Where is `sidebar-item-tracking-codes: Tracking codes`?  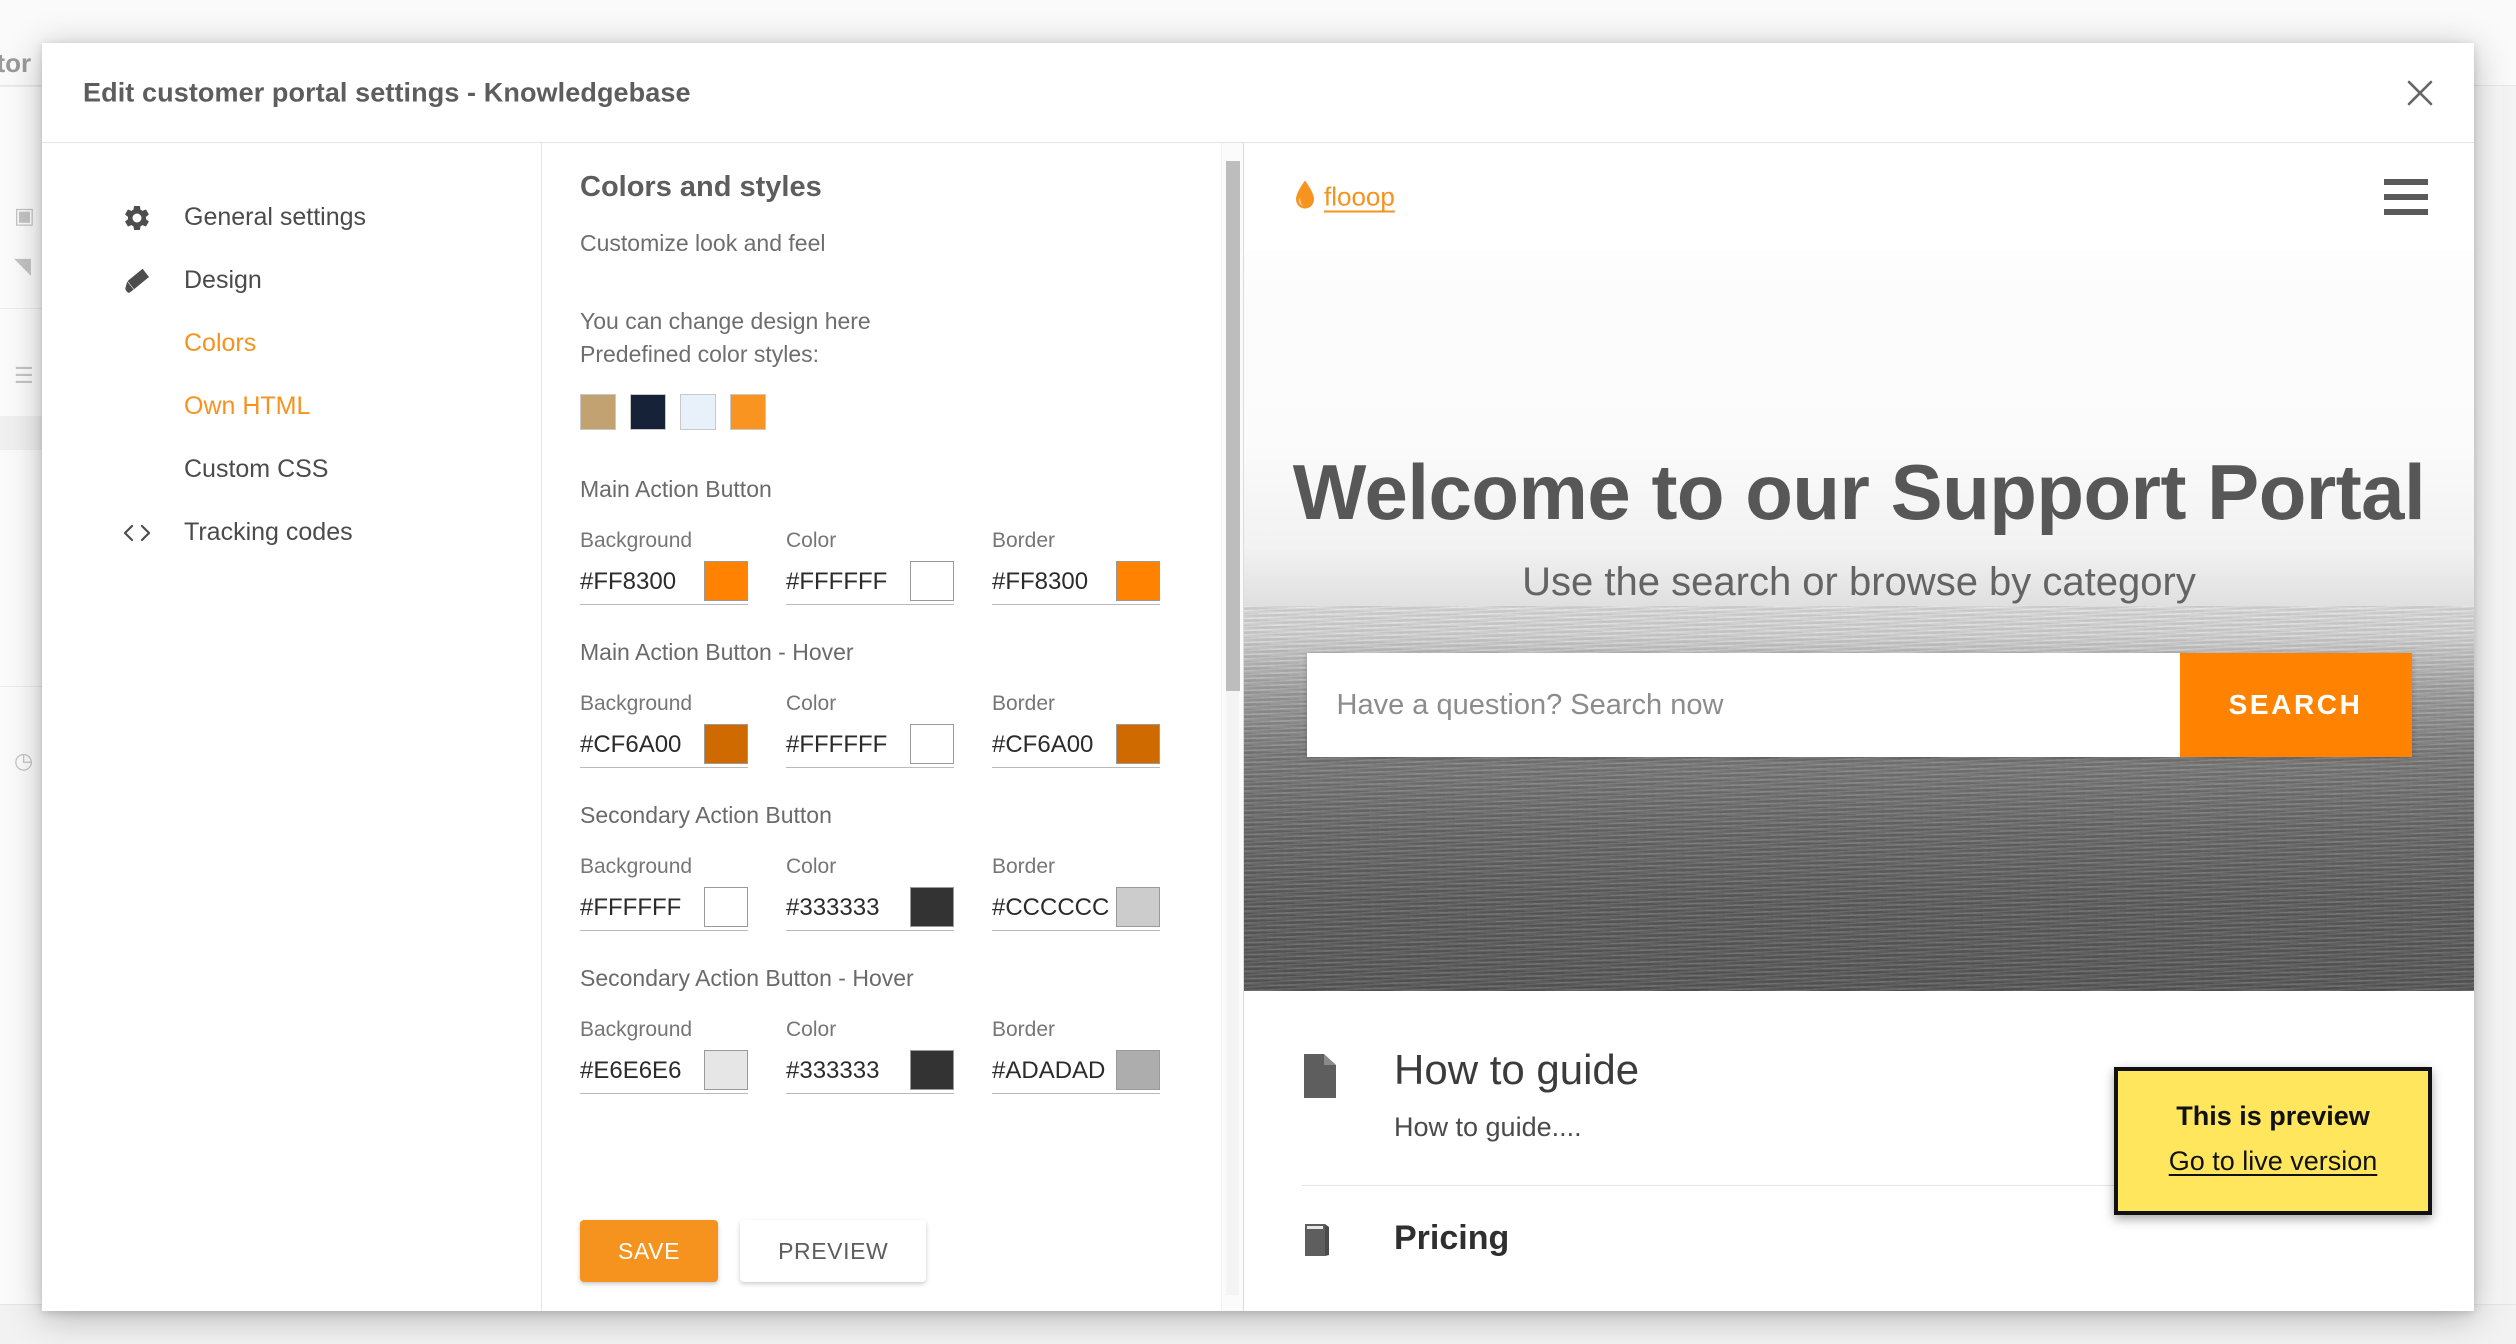
sidebar-item-tracking-codes: Tracking codes is located at coordinates (291, 532).